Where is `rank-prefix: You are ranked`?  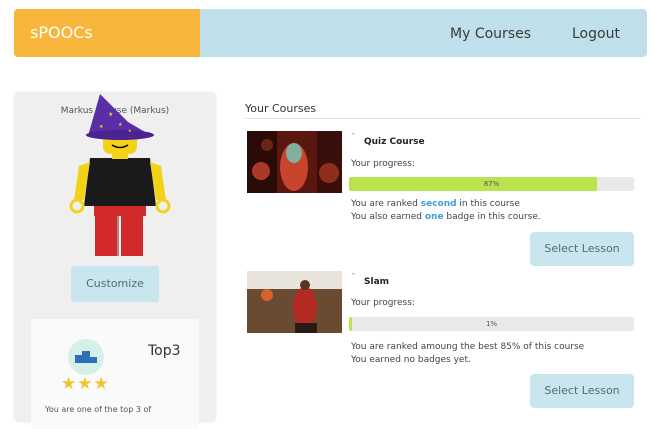
rank-prefix: You are ranked is located at coordinates (386, 204).